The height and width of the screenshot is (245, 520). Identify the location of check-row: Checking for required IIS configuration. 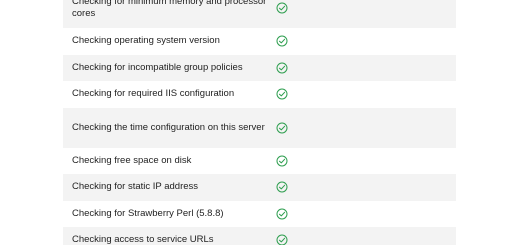
(259, 94).